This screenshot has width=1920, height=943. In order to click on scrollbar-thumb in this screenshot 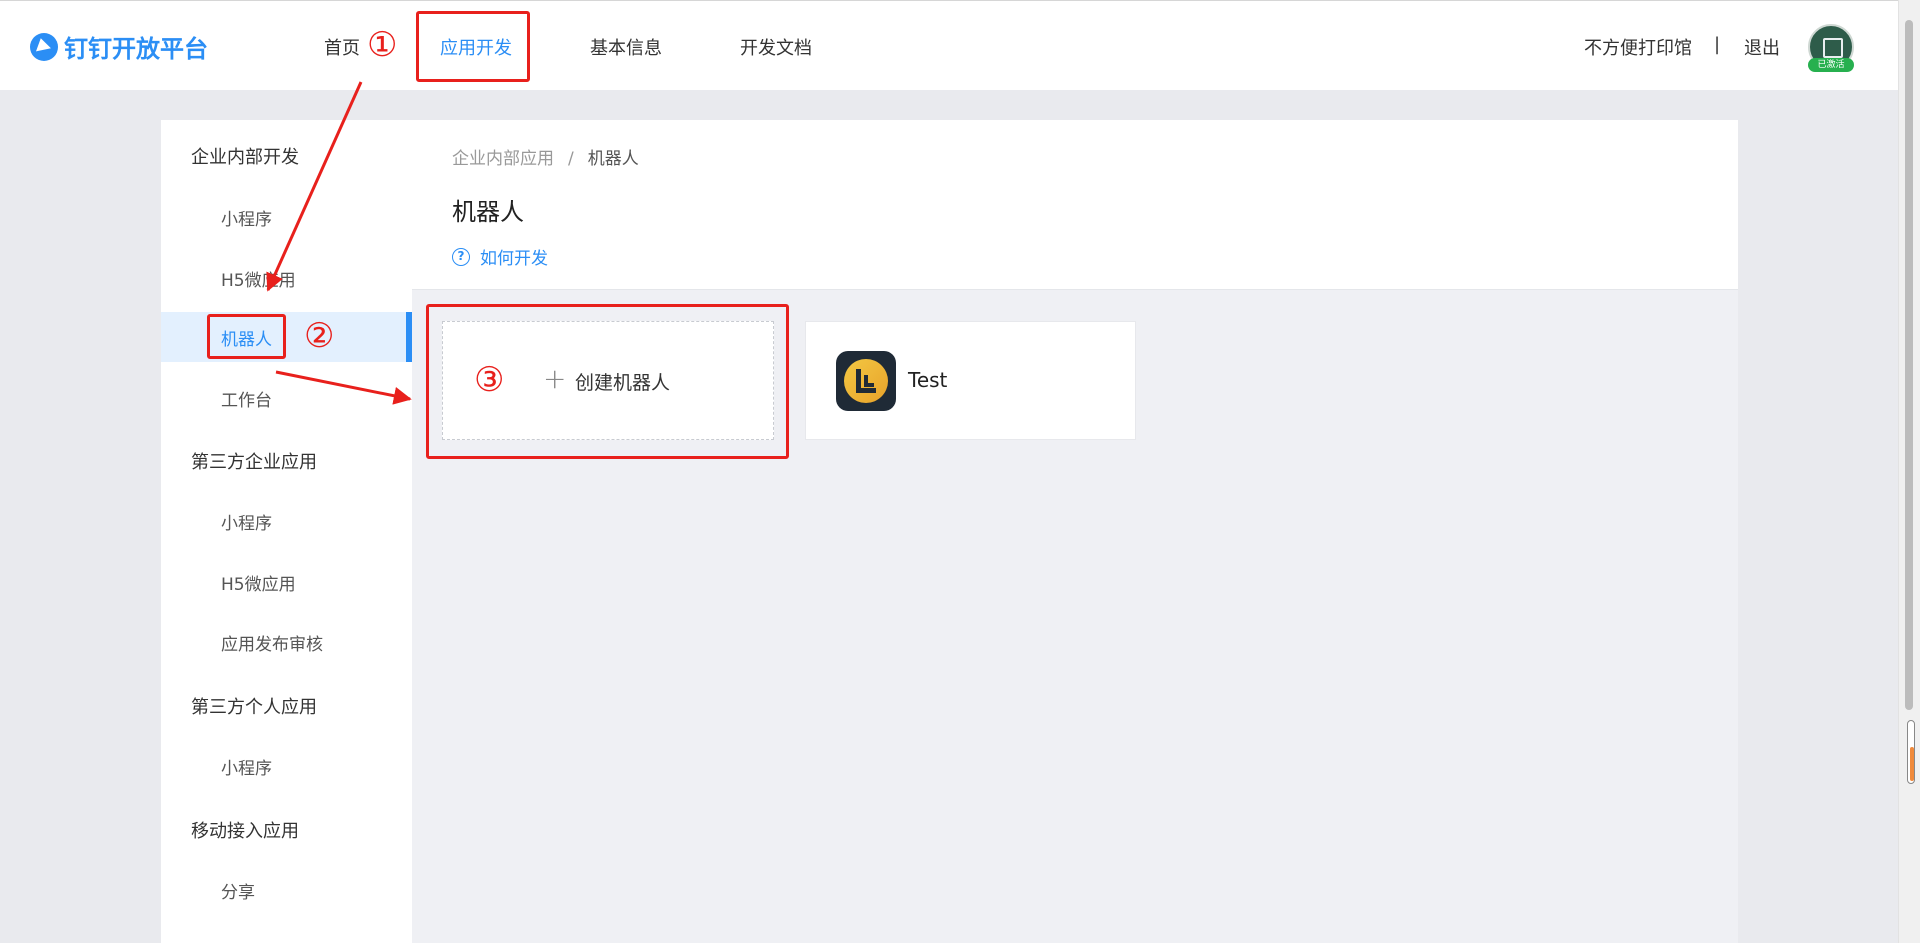, I will do `click(1909, 365)`.